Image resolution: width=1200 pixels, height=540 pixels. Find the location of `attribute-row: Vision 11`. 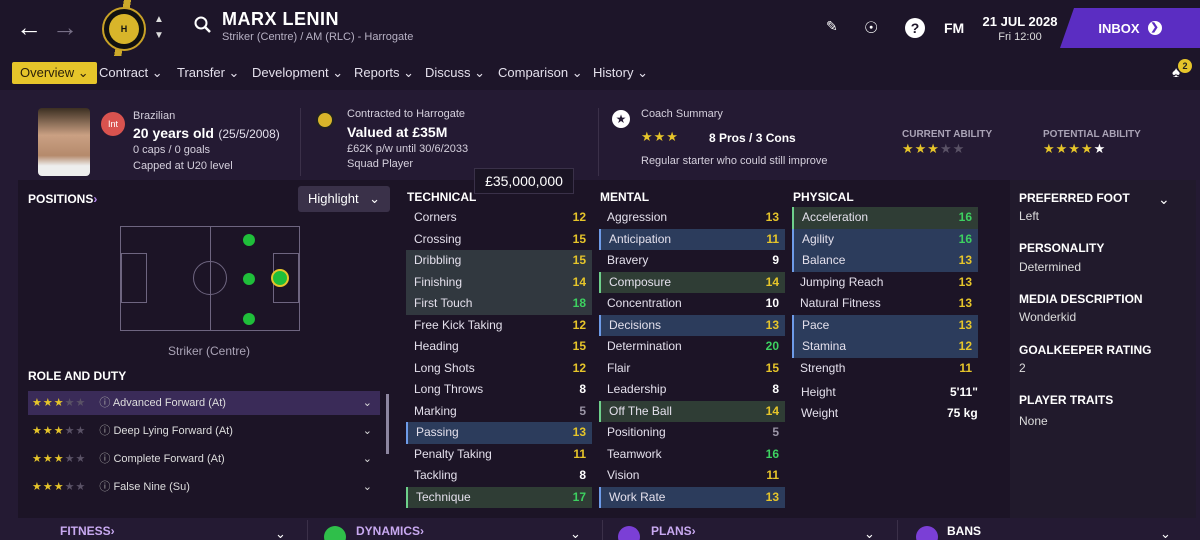

attribute-row: Vision 11 is located at coordinates (692, 476).